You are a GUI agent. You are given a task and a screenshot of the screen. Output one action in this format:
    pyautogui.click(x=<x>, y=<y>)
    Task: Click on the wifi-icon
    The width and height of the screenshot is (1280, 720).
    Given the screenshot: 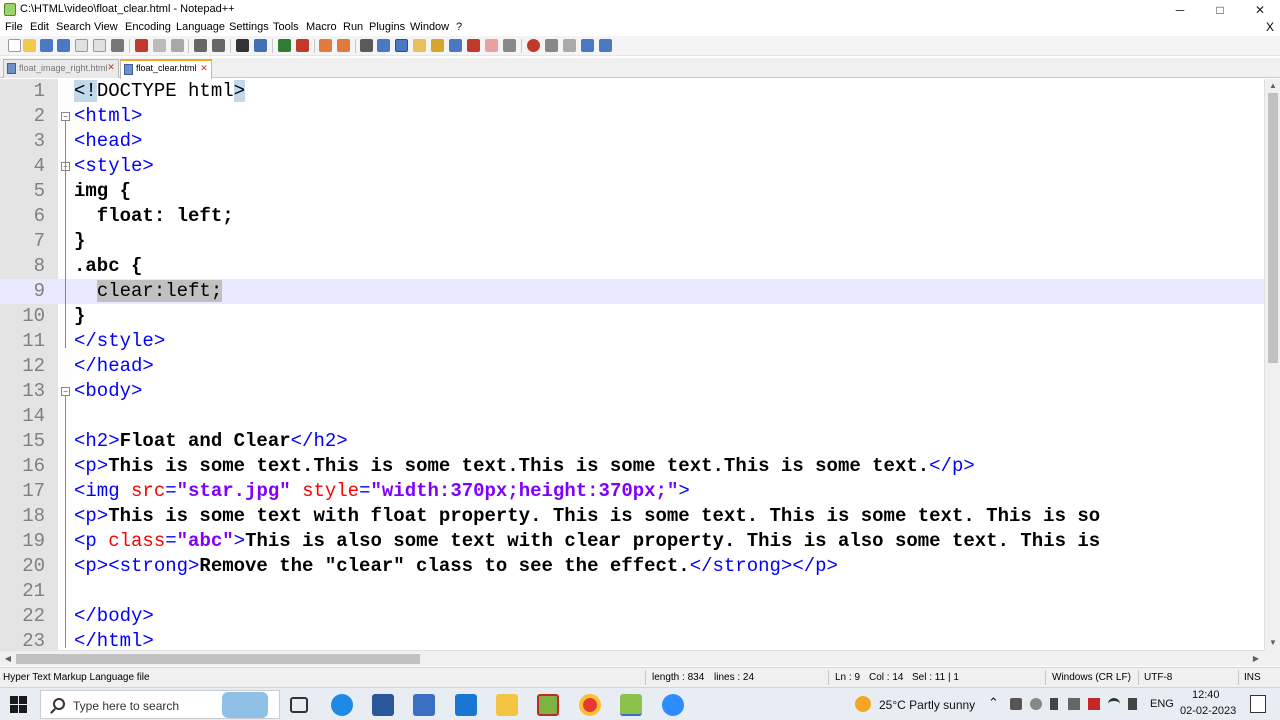 What is the action you would take?
    pyautogui.click(x=1114, y=704)
    